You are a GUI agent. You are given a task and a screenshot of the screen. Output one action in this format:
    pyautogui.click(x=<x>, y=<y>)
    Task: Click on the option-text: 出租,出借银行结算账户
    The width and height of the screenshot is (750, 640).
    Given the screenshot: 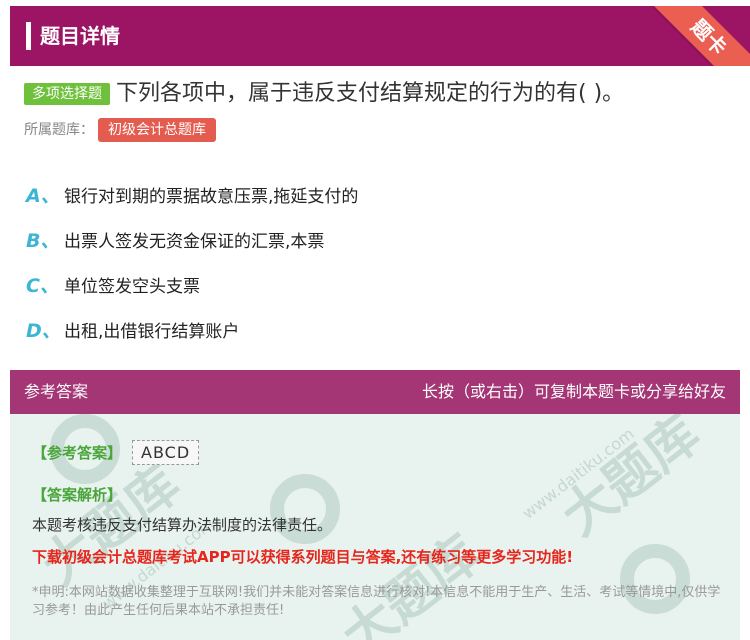 What is the action you would take?
    pyautogui.click(x=152, y=332)
    